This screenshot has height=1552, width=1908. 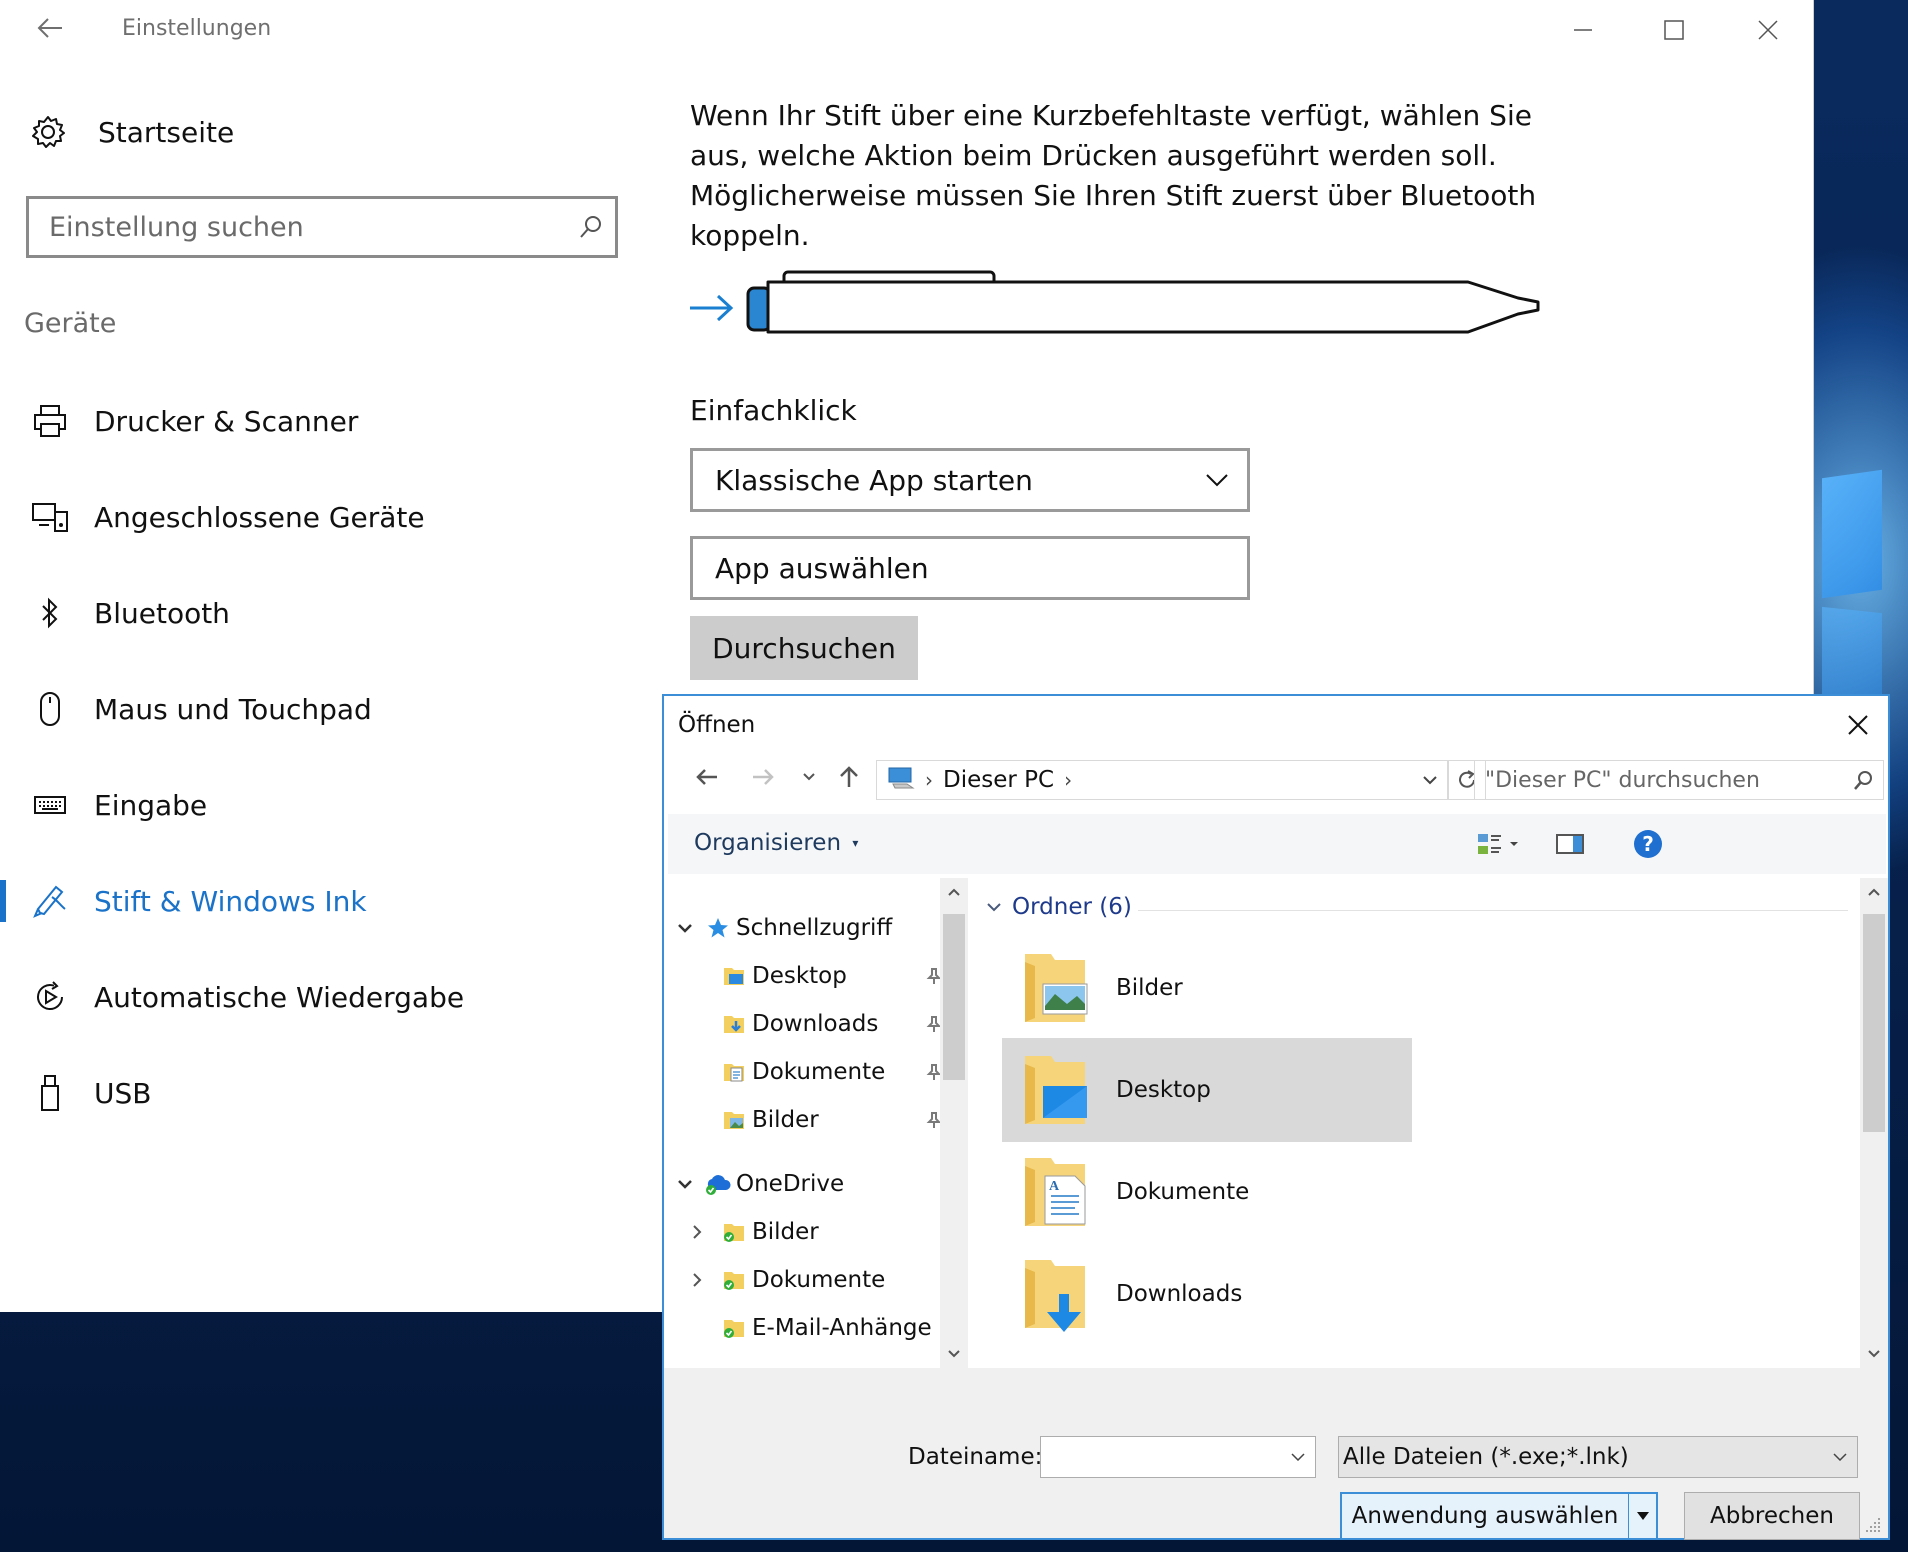 What do you see at coordinates (734, 1024) in the screenshot?
I see `downloads-folder-icon` at bounding box center [734, 1024].